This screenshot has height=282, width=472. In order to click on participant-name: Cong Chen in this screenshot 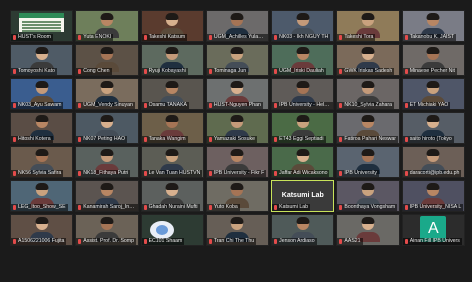, I will do `click(94, 71)`.